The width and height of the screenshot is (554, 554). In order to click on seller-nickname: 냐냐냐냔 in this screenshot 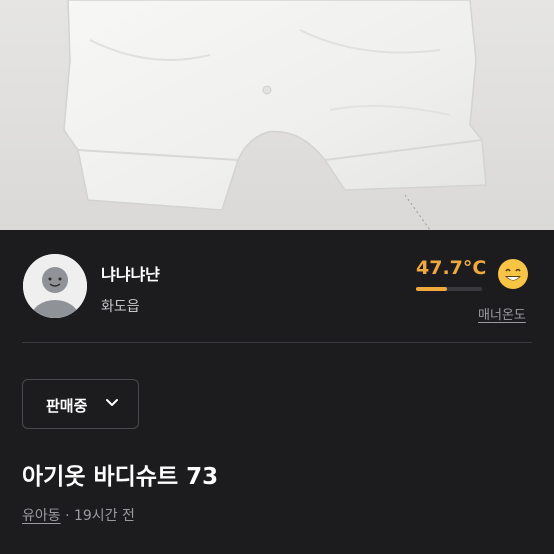, I will do `click(130, 273)`.